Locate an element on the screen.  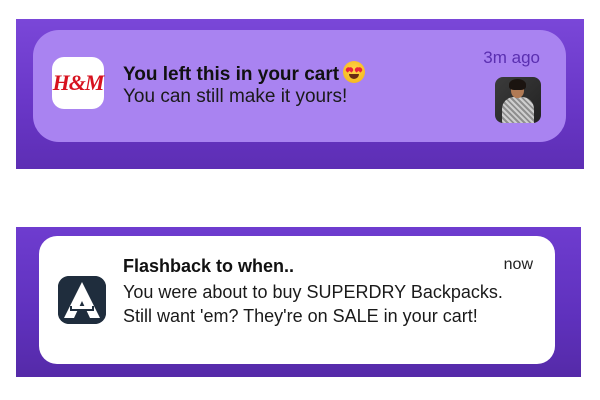
hm-logo-icon: H&M is located at coordinates (78, 83).